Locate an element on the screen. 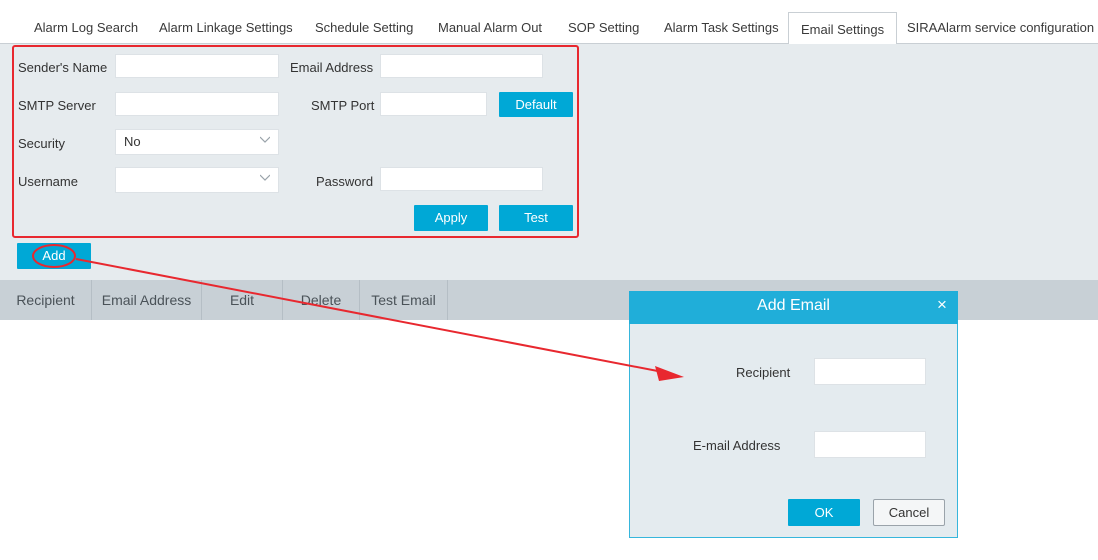  annotation-circle is located at coordinates (54, 256).